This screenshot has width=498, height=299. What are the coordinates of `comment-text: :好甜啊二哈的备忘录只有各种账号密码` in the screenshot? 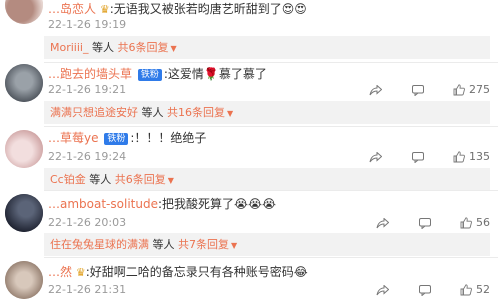 It's located at (189, 272).